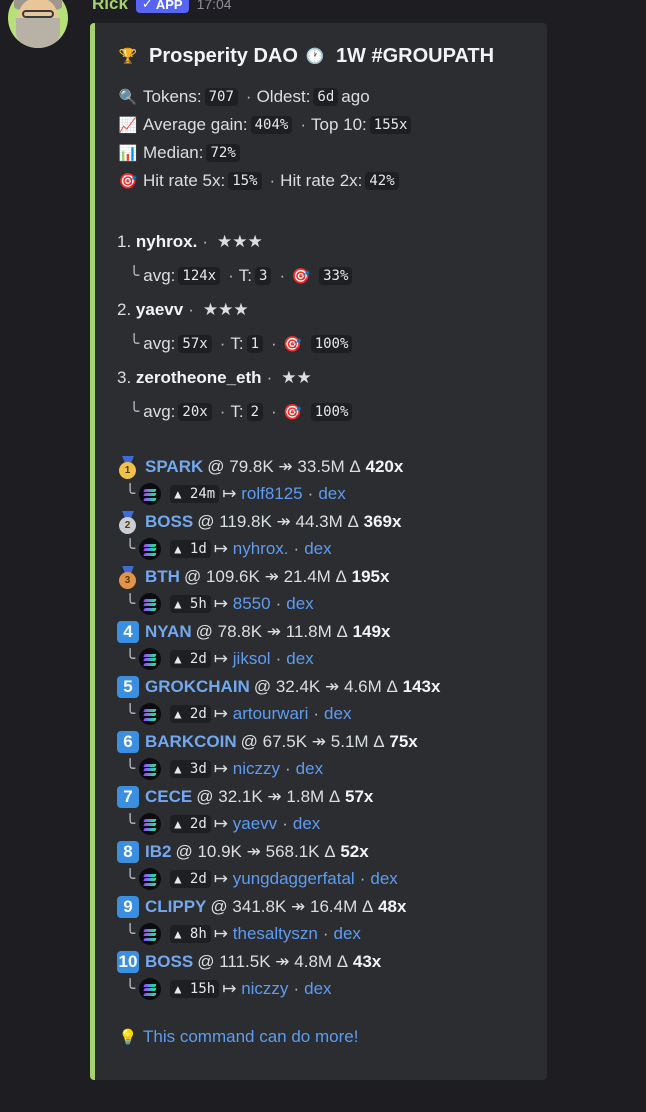 Image resolution: width=646 pixels, height=1112 pixels. I want to click on top10-label: Top 10:, so click(339, 124).